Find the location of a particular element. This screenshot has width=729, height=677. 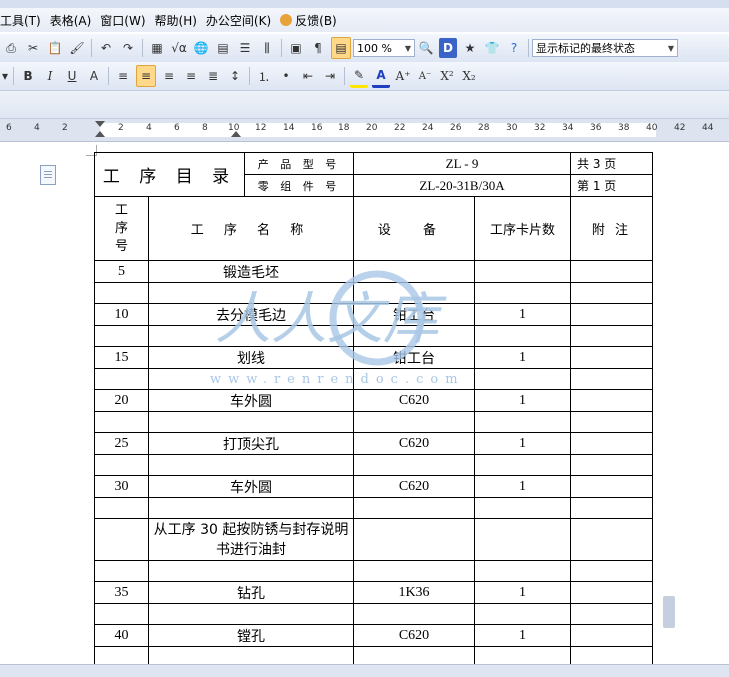

menu-tools: 工具(T) is located at coordinates (25, 20).